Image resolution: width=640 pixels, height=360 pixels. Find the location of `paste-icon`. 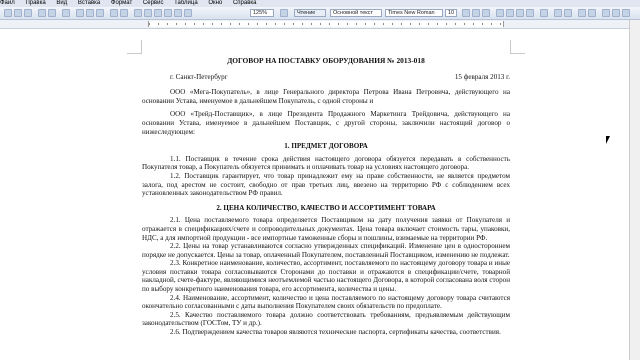

paste-icon is located at coordinates (100, 13).